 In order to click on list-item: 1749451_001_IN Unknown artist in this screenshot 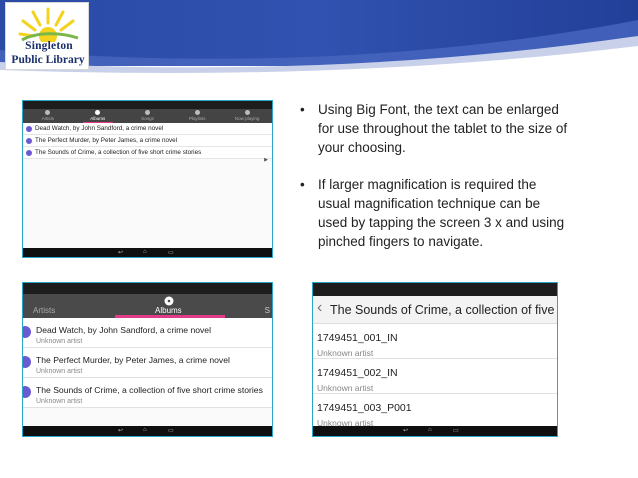, I will do `click(435, 341)`.